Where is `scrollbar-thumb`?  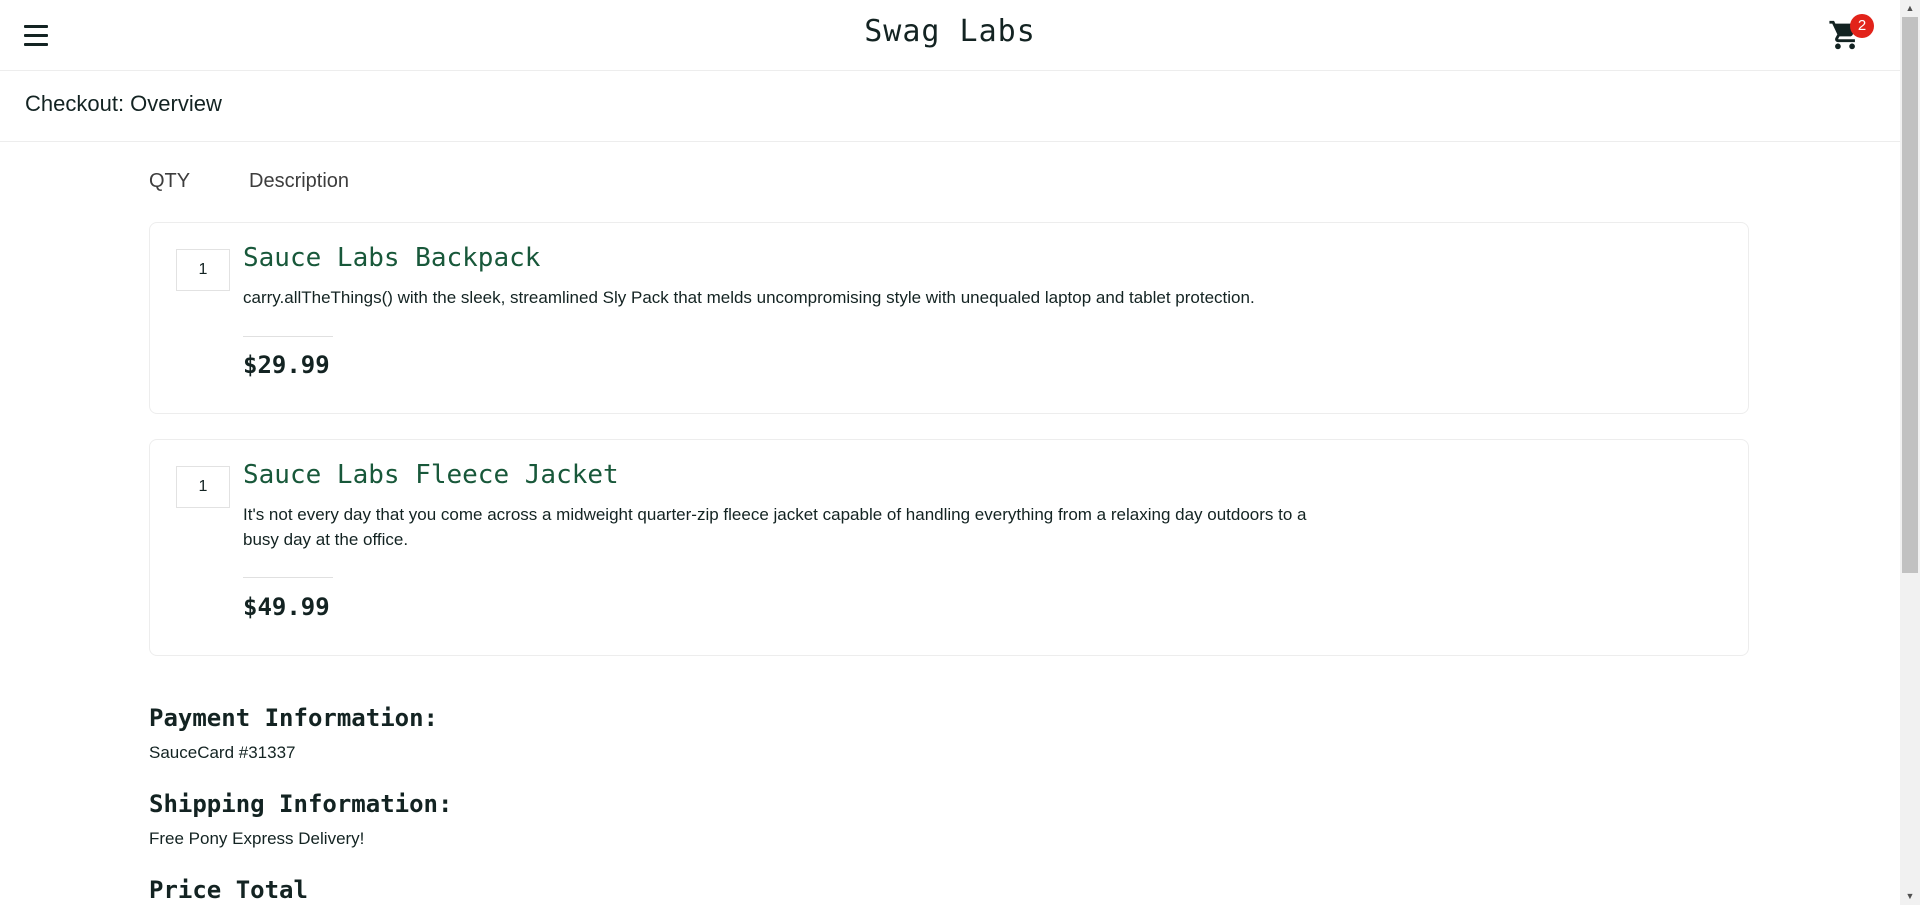 scrollbar-thumb is located at coordinates (1910, 295).